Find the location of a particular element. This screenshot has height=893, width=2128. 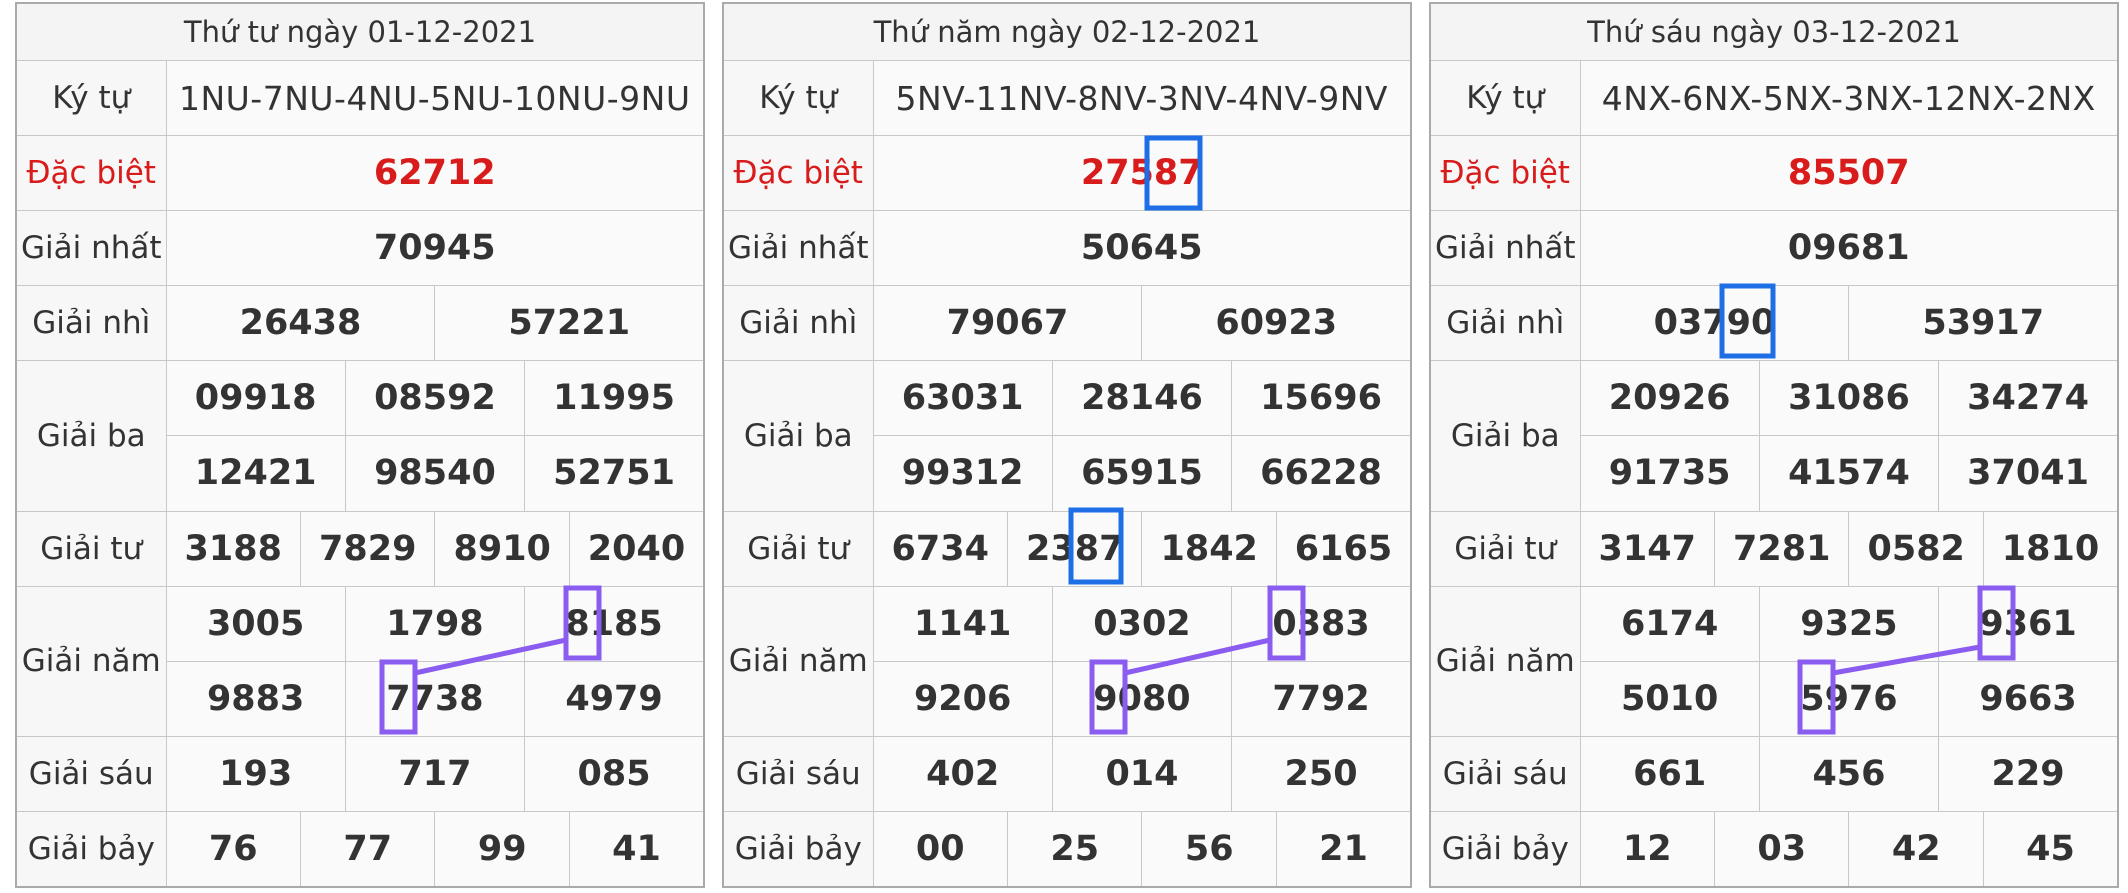

seventh-prize: 42 is located at coordinates (1916, 849).